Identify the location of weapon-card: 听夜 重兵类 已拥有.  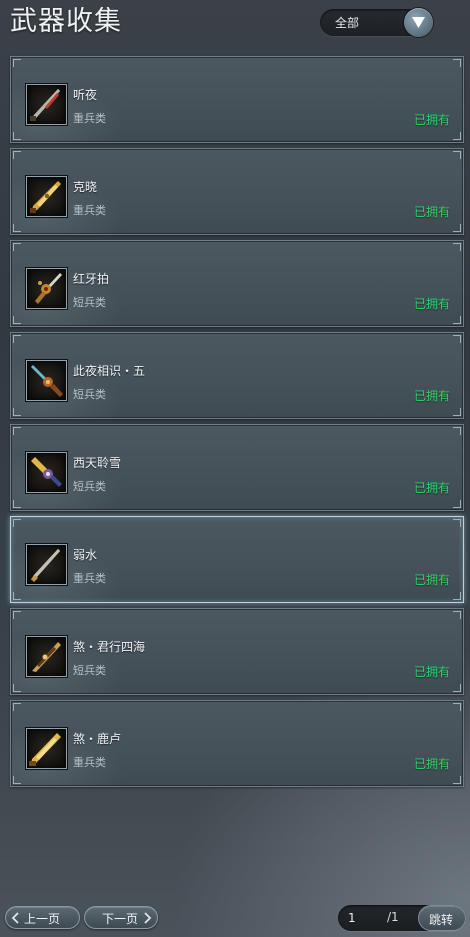
(237, 99).